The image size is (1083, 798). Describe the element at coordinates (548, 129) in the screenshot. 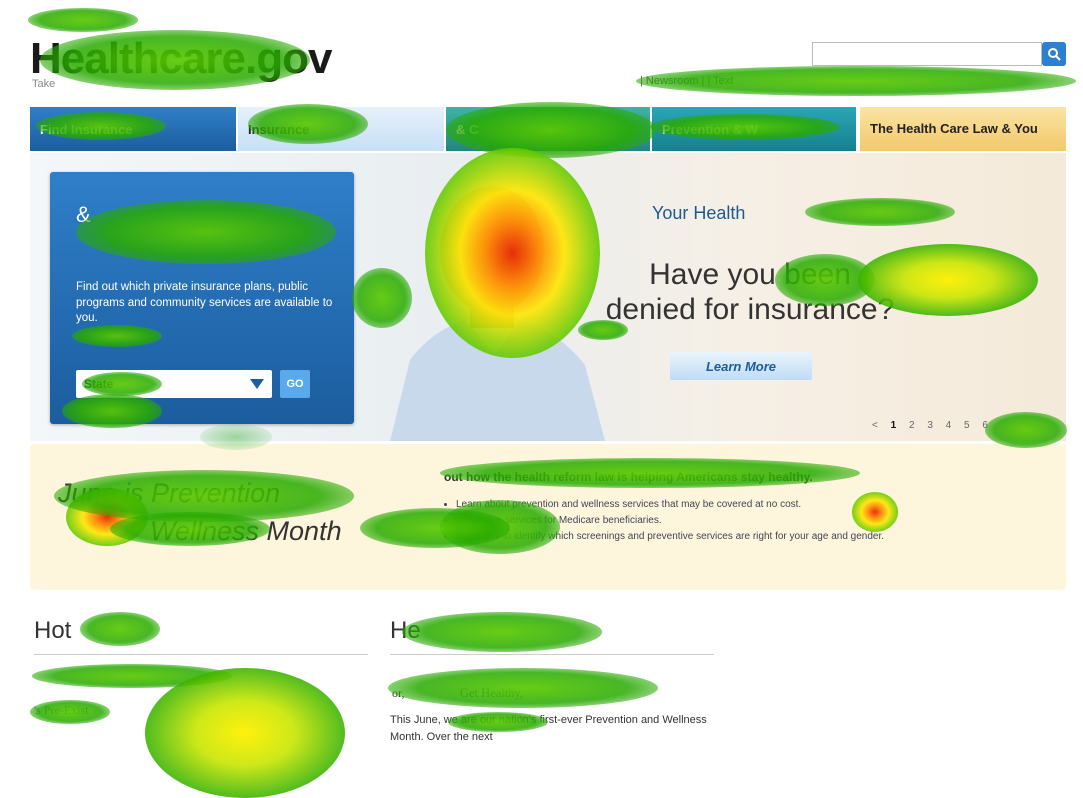

I see `tab-community: & C` at that location.